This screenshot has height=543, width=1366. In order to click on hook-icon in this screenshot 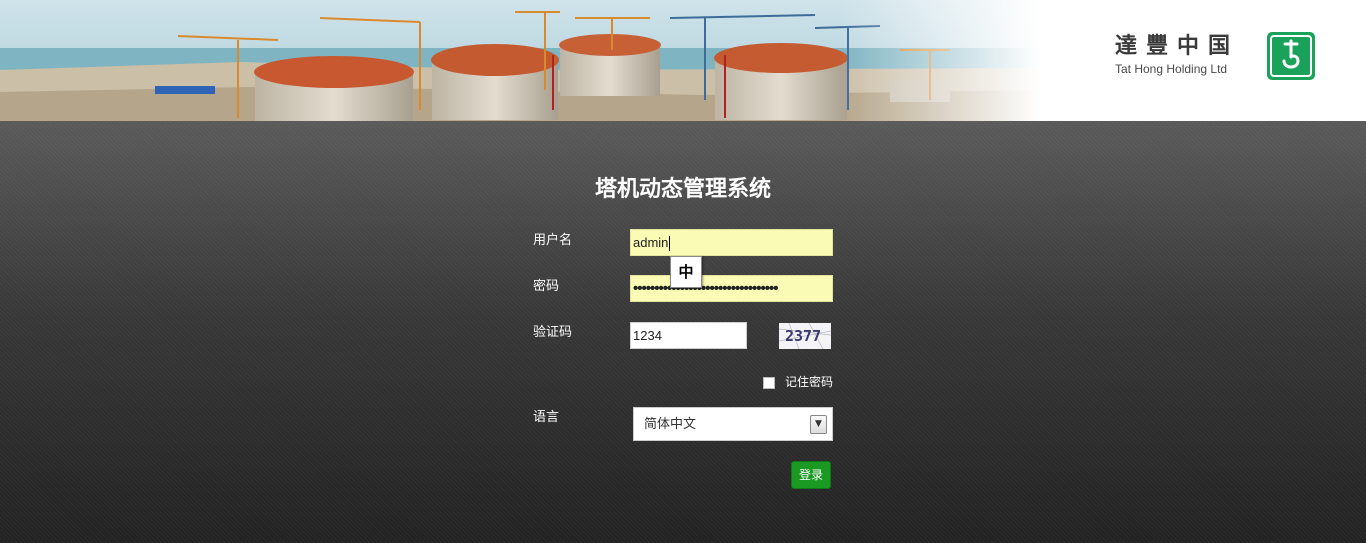, I will do `click(1291, 56)`.